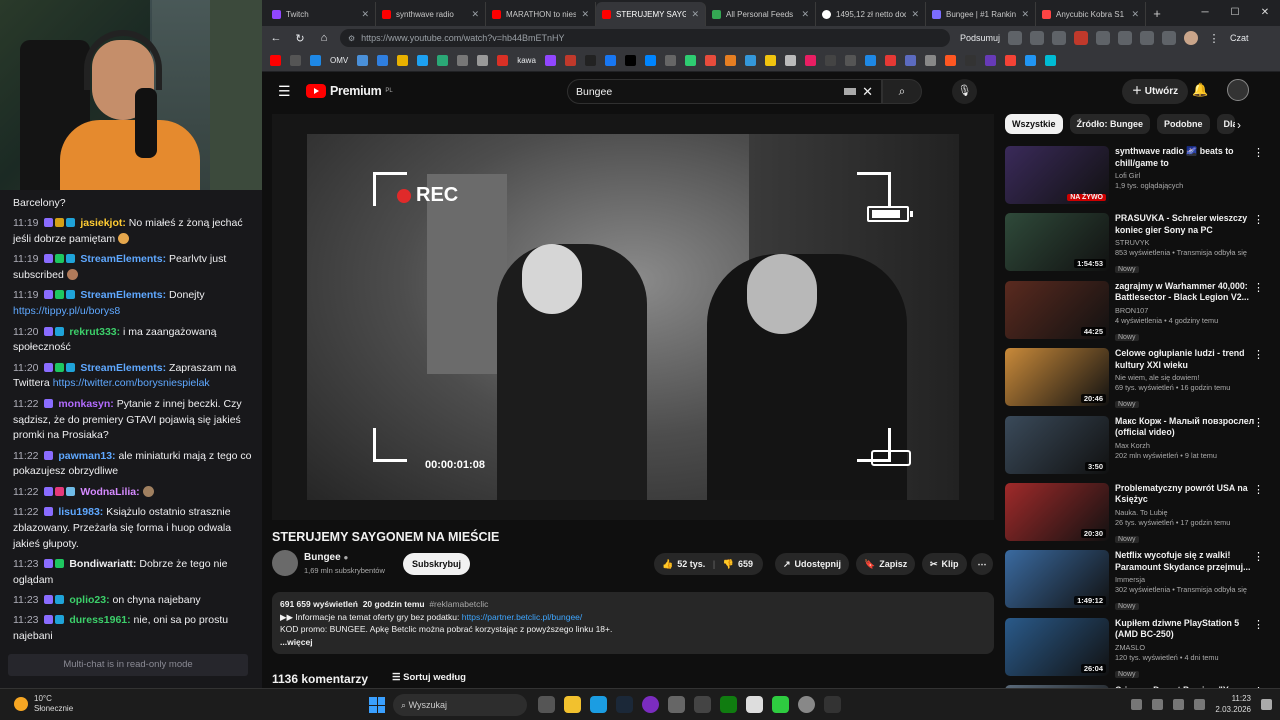  Describe the element at coordinates (1187, 648) in the screenshot. I see `related-channel-name: ZMASLO` at that location.